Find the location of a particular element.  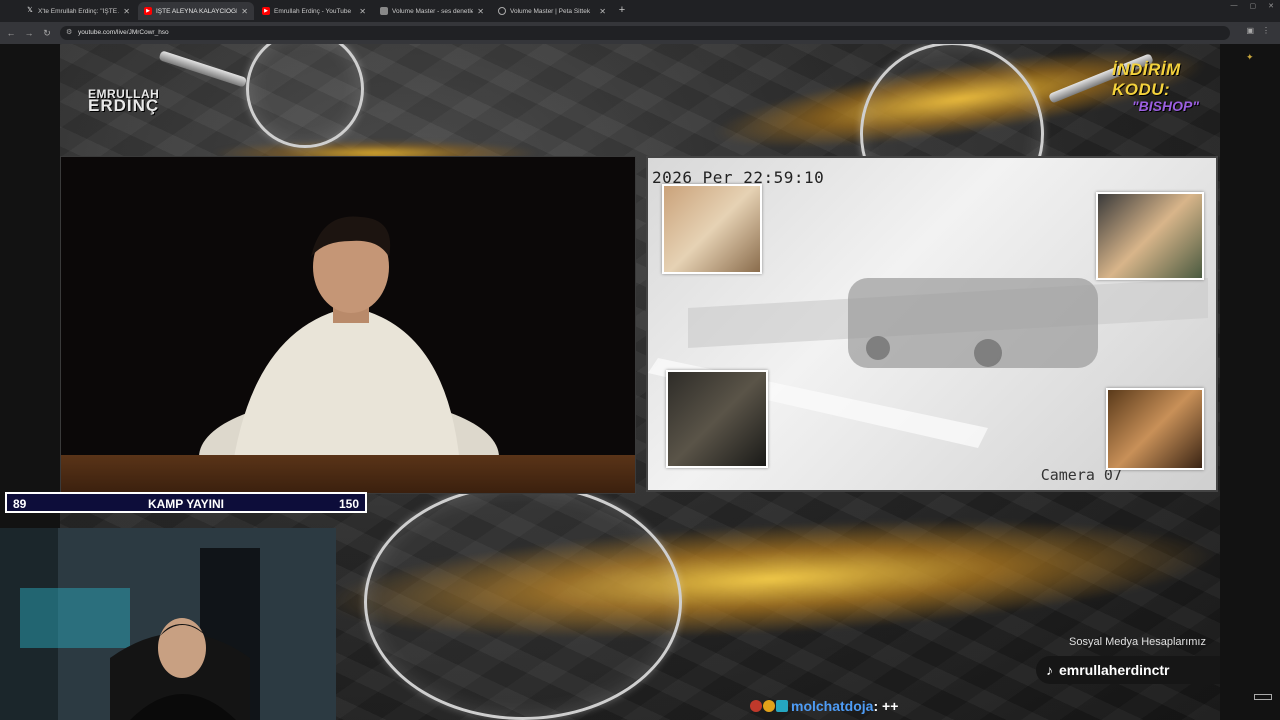

host-figure is located at coordinates (281, 354).